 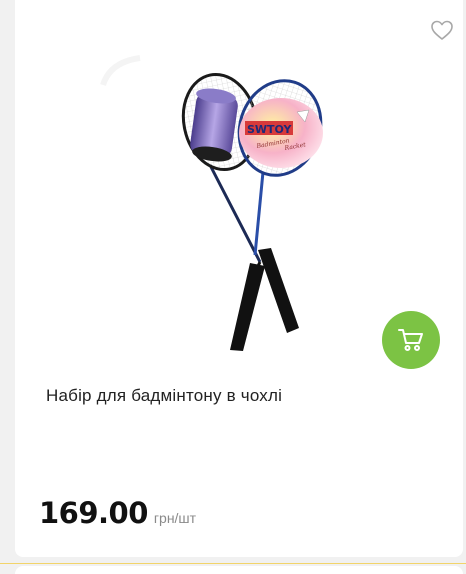 I want to click on product-price: 169.00, so click(x=93, y=513).